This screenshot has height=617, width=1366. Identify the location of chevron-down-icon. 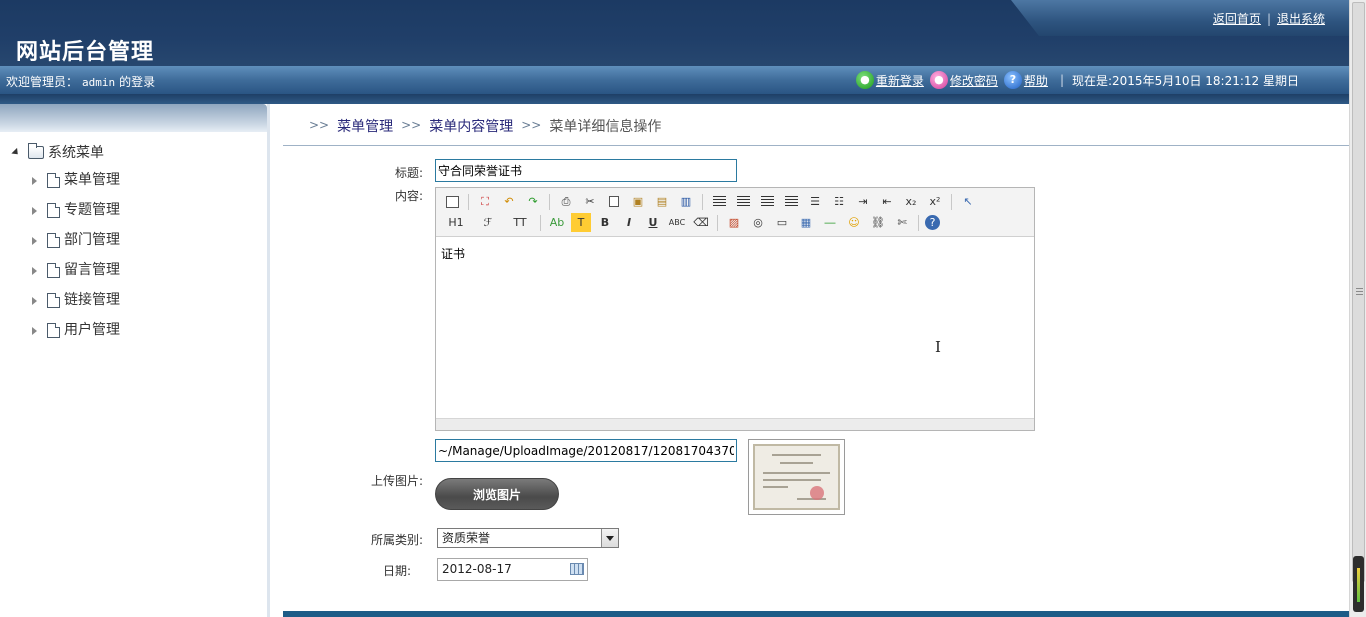
(609, 538).